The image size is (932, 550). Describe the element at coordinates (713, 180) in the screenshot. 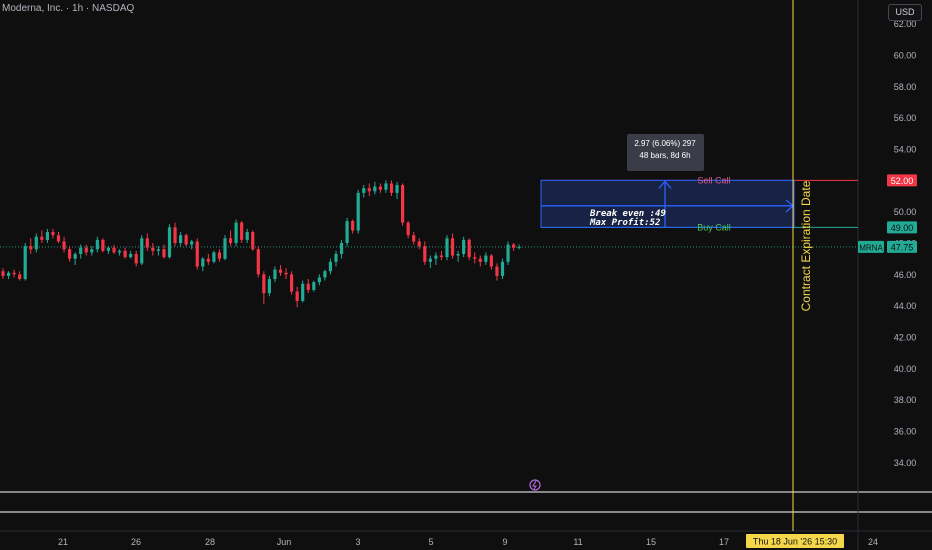

I see `sell-call-label: Sell Call` at that location.